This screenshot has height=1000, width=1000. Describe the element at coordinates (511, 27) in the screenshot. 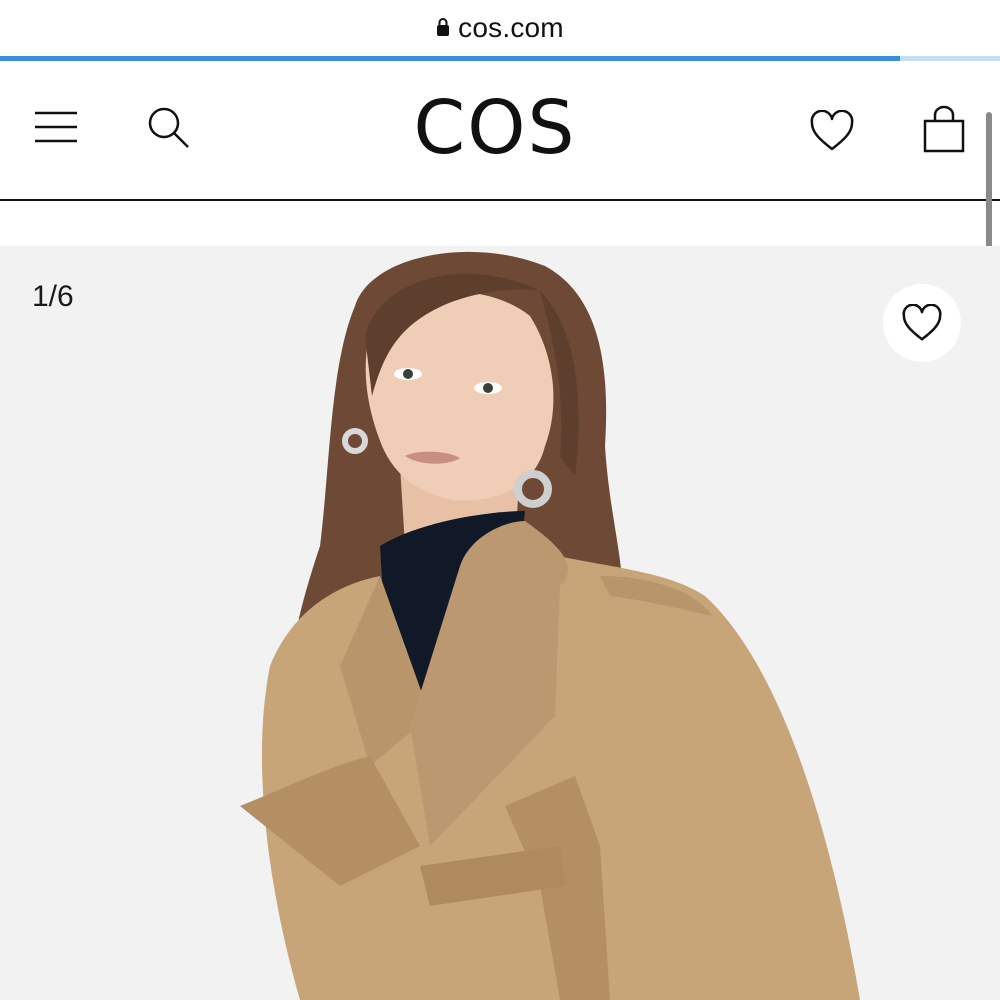

I see `url-text: cos.com` at that location.